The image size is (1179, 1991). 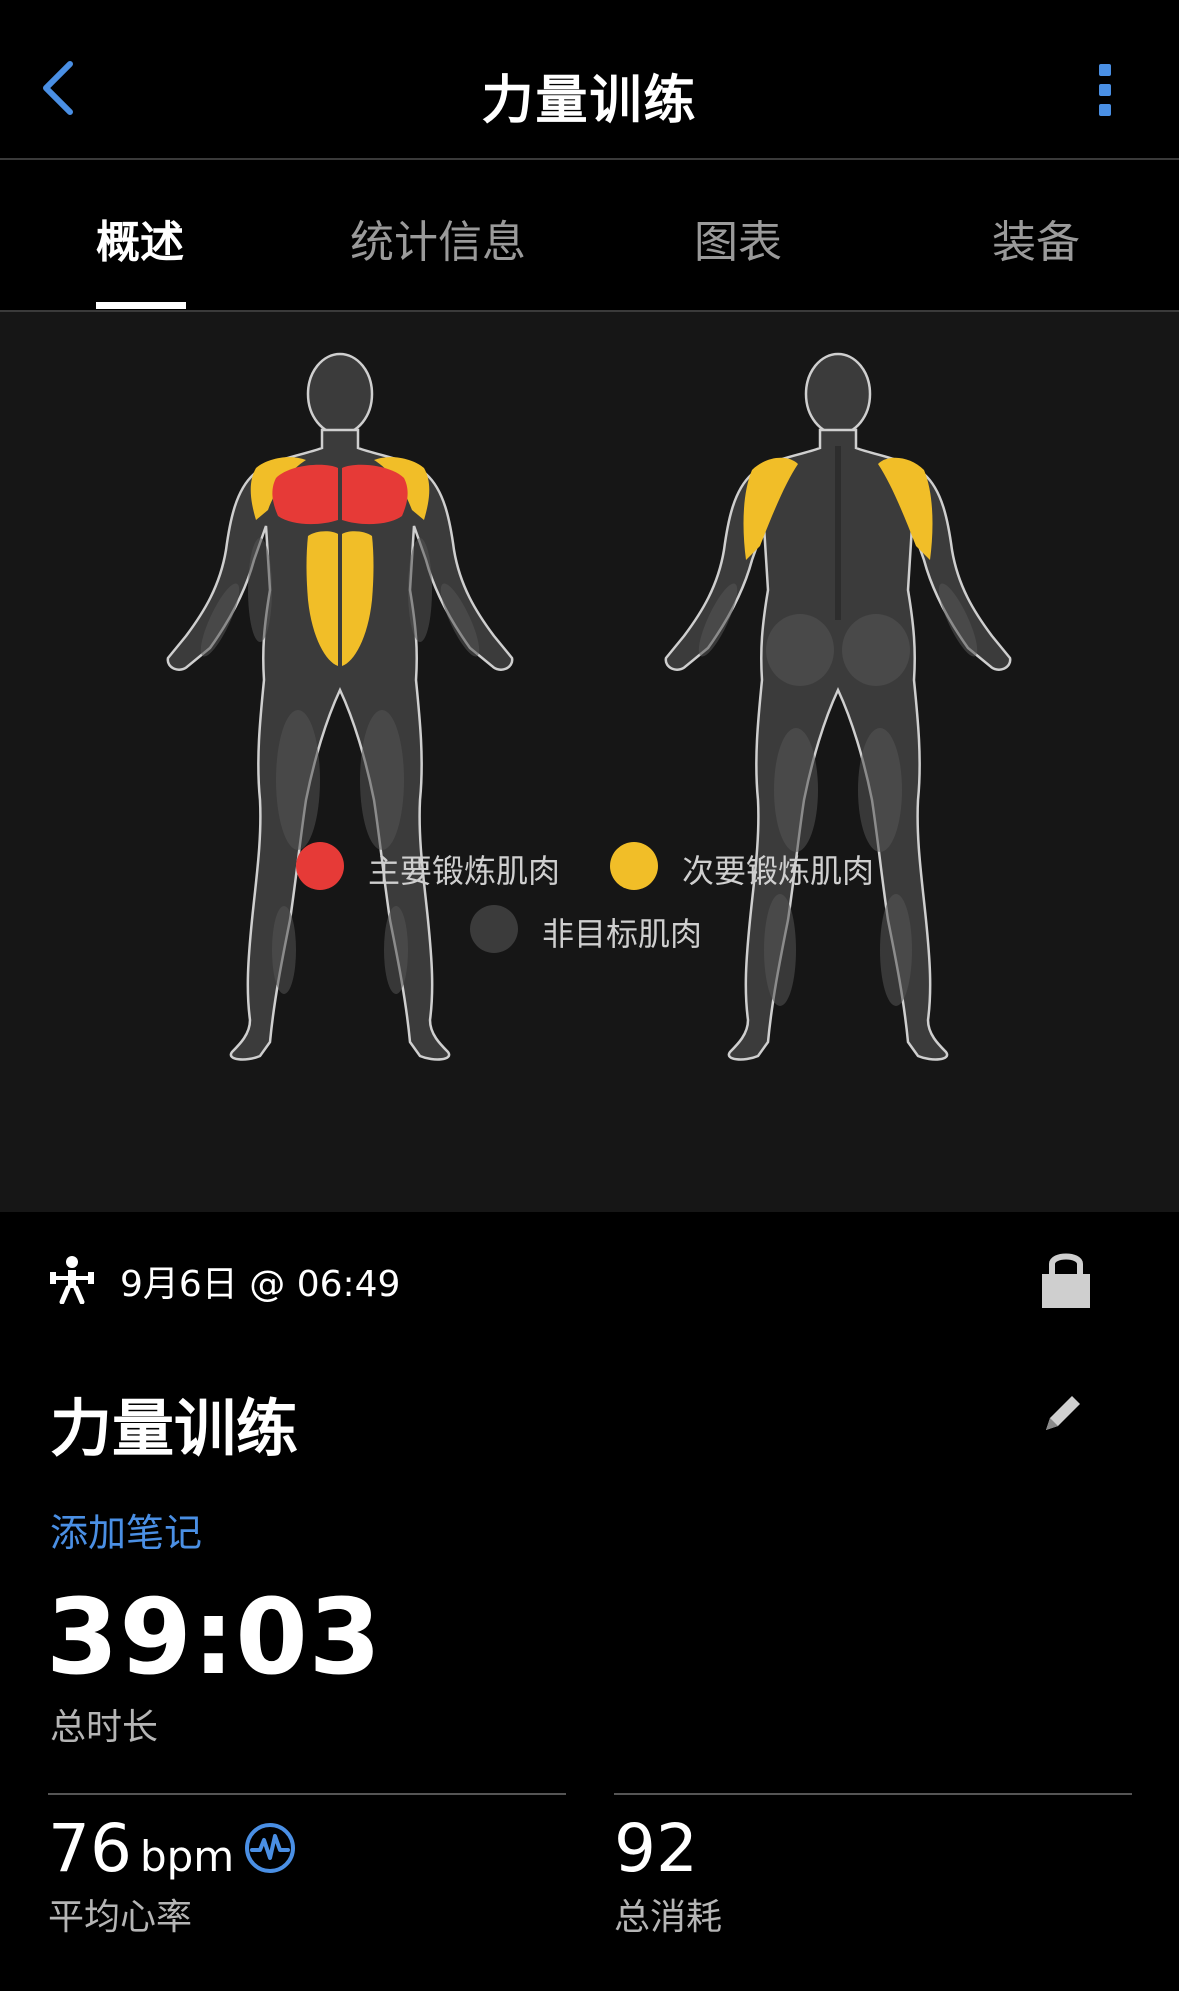 I want to click on top-nav-bar: 力量训练, so click(x=589, y=80).